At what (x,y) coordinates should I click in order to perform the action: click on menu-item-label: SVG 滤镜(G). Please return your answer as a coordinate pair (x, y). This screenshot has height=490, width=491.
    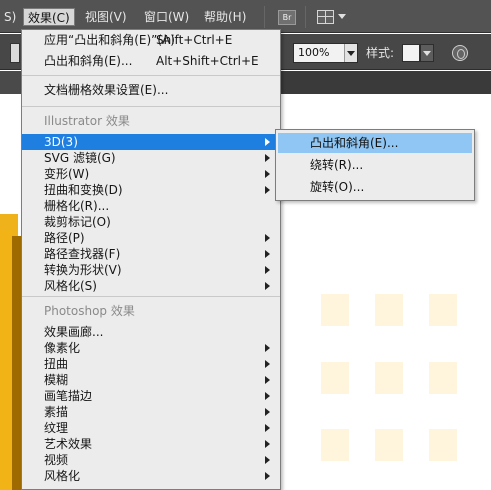
    Looking at the image, I should click on (80, 158).